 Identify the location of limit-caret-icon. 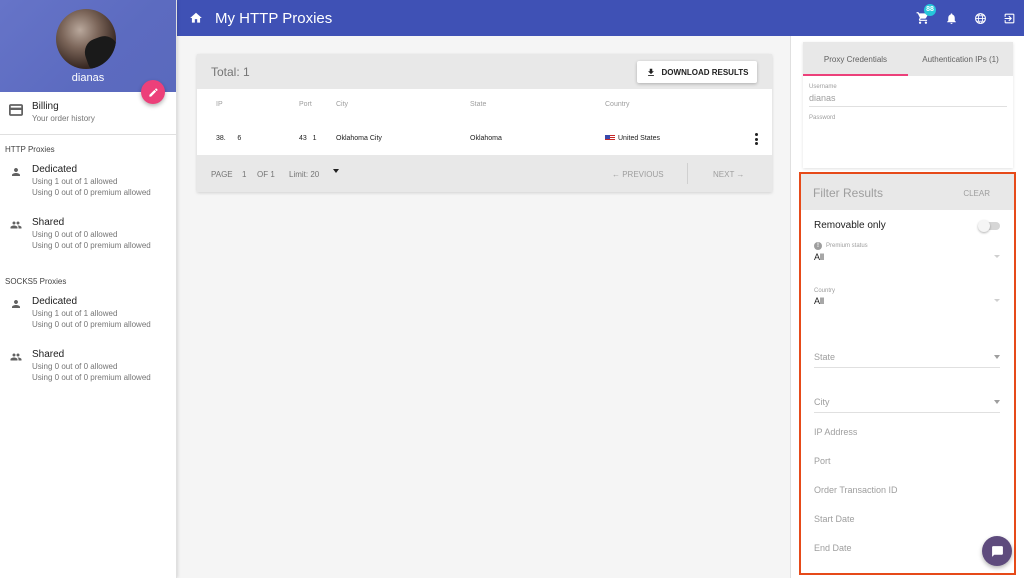
(336, 171).